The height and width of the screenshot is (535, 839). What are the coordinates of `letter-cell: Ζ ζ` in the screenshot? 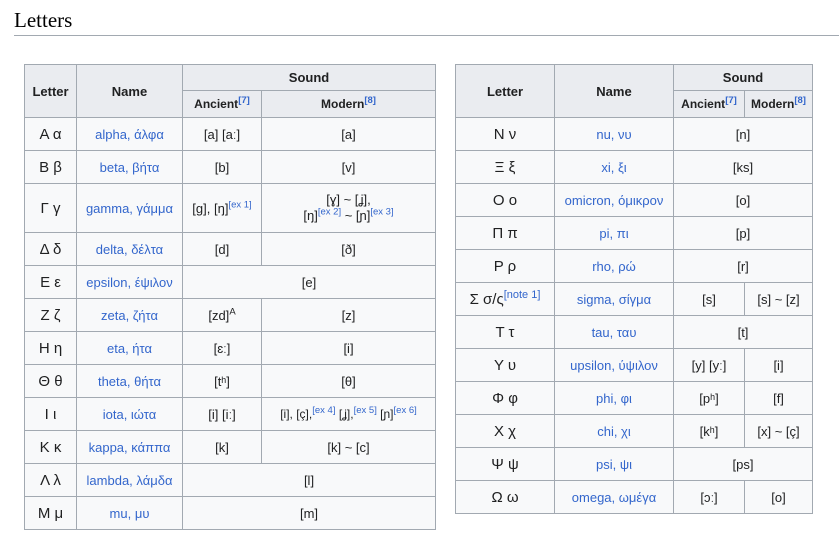 It's located at (50, 315).